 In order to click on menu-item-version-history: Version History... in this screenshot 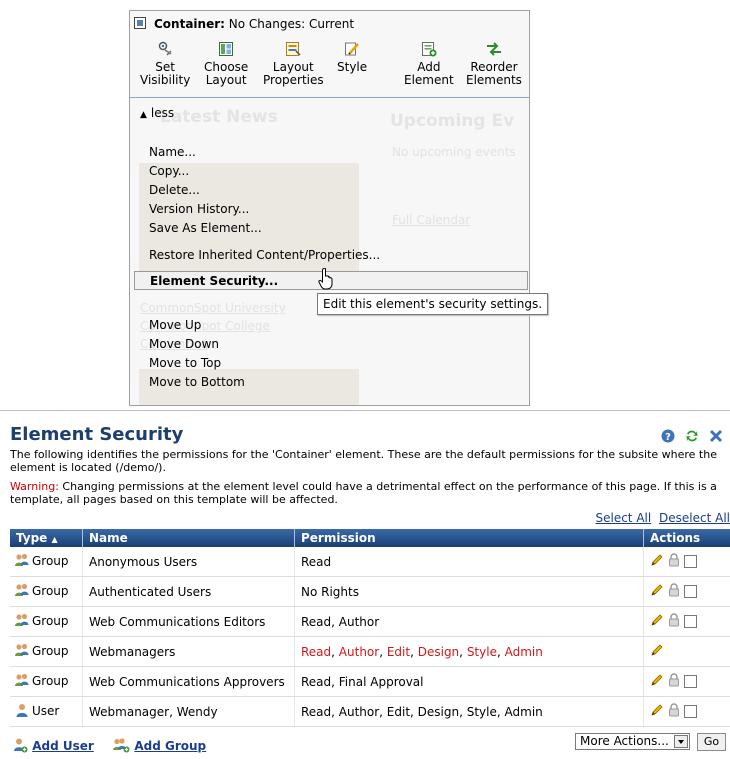, I will do `click(199, 209)`.